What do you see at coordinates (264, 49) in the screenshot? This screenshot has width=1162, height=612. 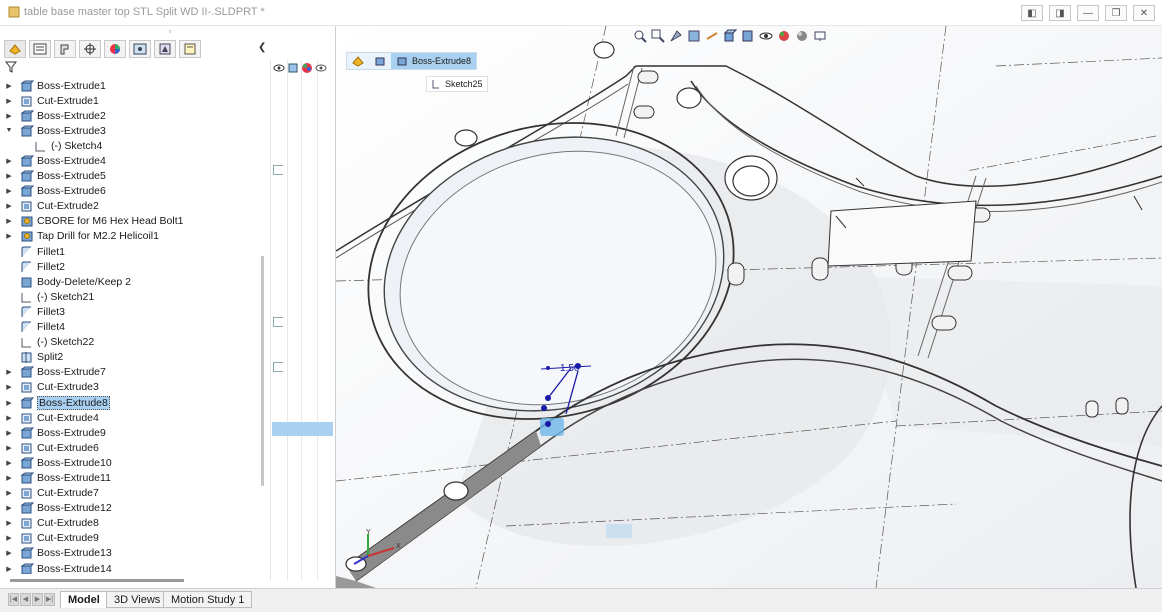 I see `collapse-panel-icon: ❮` at bounding box center [264, 49].